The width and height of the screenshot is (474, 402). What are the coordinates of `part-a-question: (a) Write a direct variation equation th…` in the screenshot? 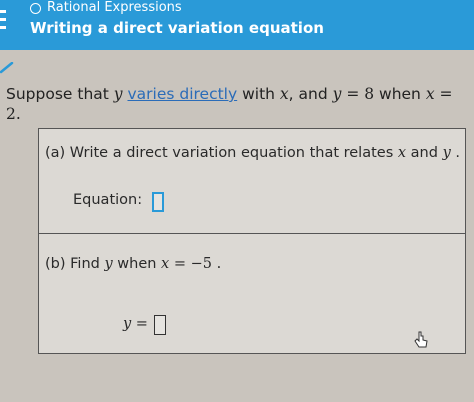 It's located at (252, 153).